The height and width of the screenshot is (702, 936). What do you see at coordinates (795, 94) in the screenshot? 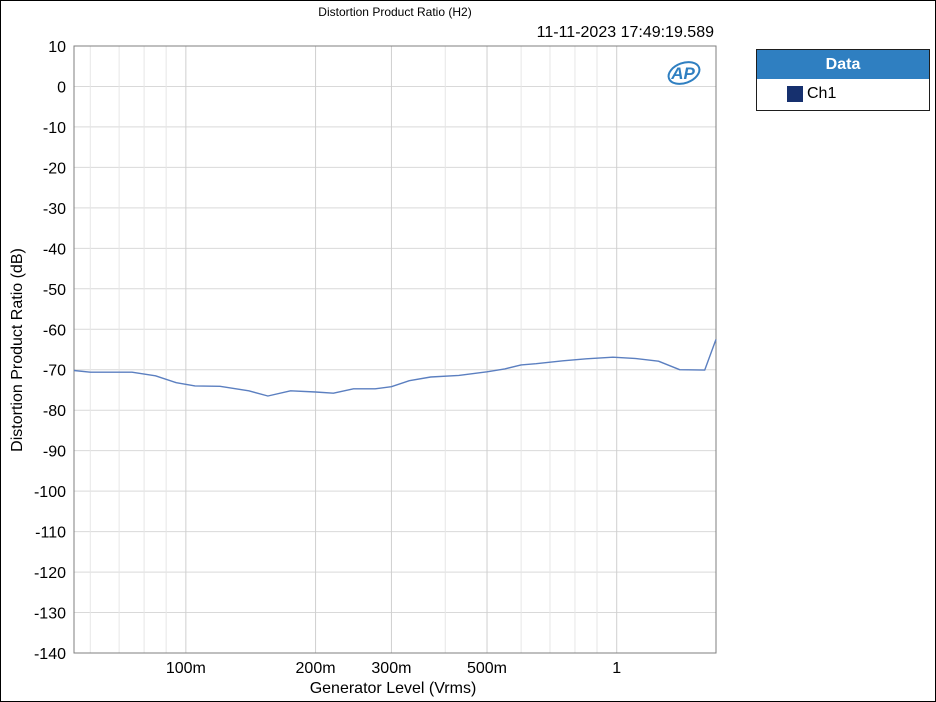
I see `legend-swatch-icon` at bounding box center [795, 94].